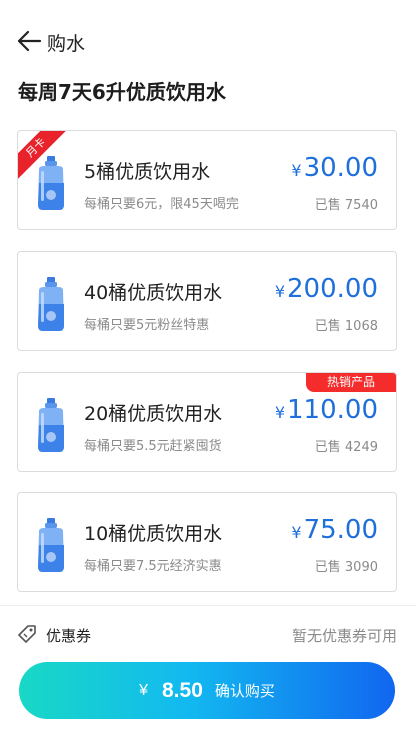  I want to click on product-name: 40桶优质饮用水, so click(153, 293).